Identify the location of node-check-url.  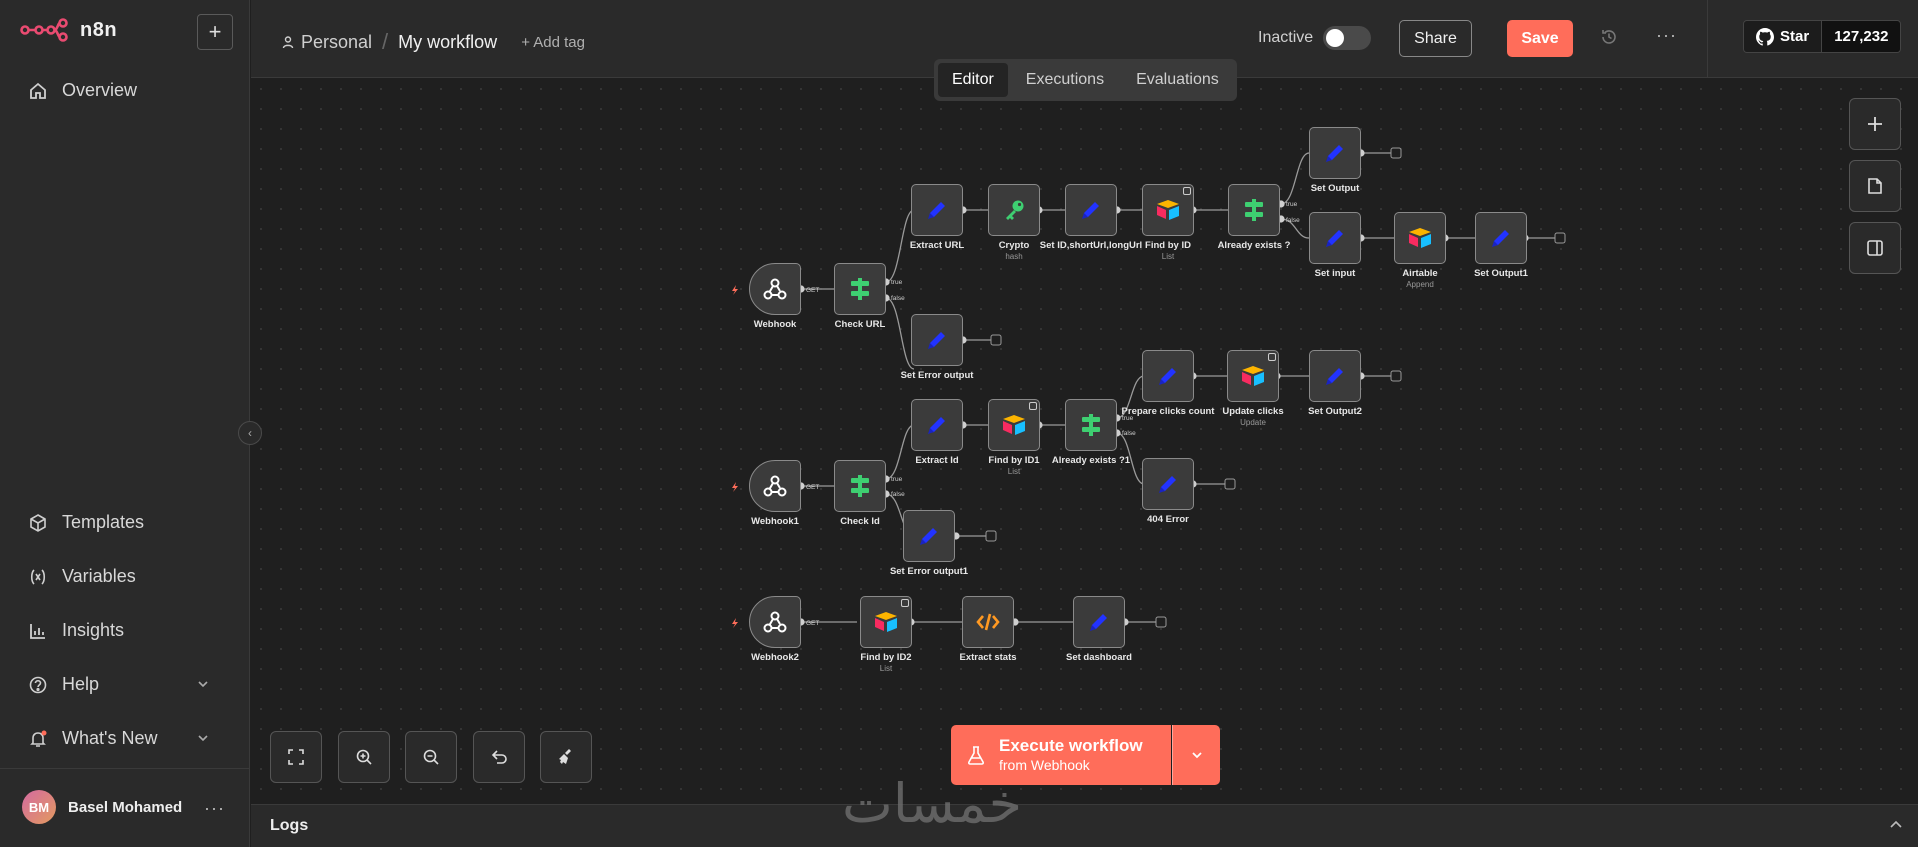
(860, 289).